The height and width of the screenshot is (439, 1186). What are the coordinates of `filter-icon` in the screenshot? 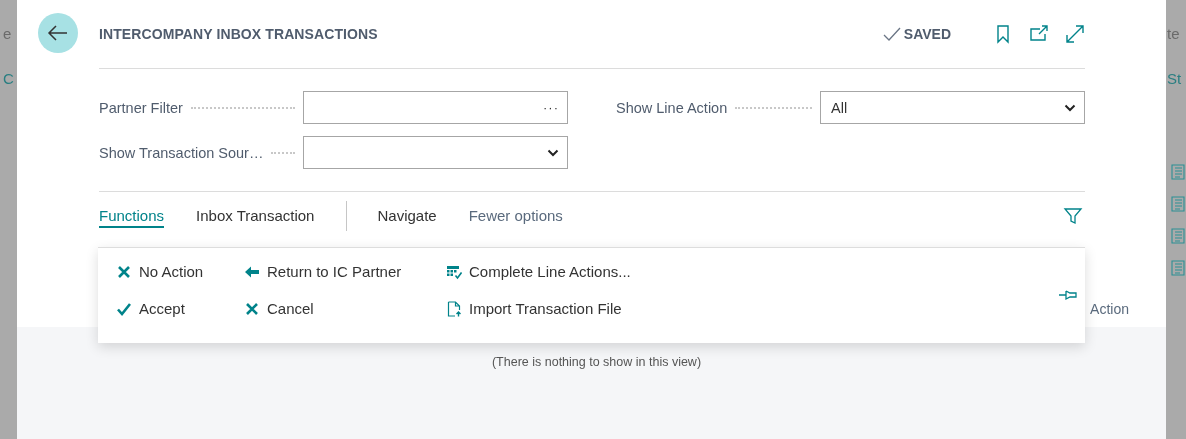 It's located at (1073, 215).